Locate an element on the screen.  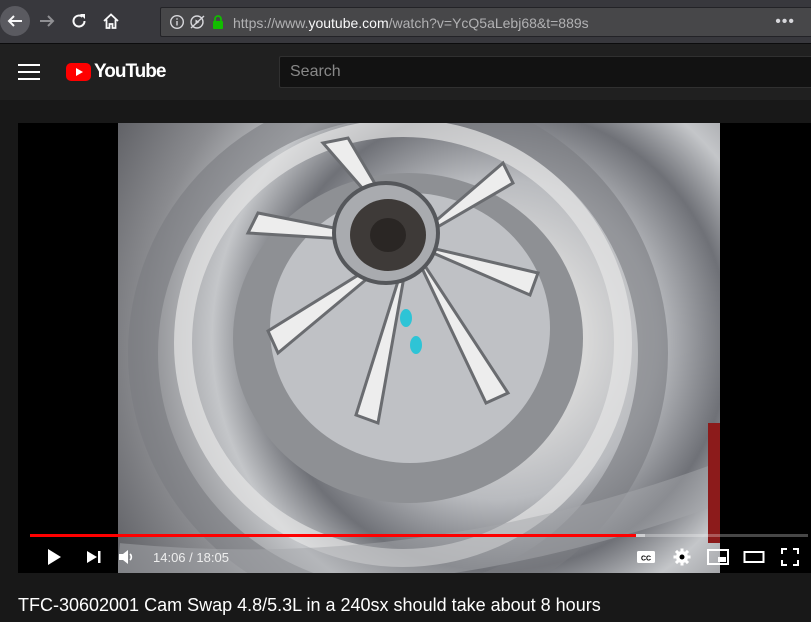
captions-icon: CC is located at coordinates (646, 557).